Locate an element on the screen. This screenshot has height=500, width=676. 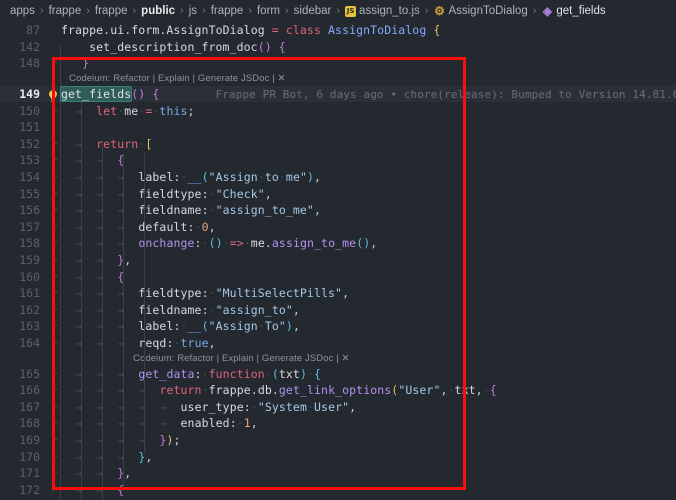
code-line: 159 ⊢ → → }, is located at coordinates (338, 260).